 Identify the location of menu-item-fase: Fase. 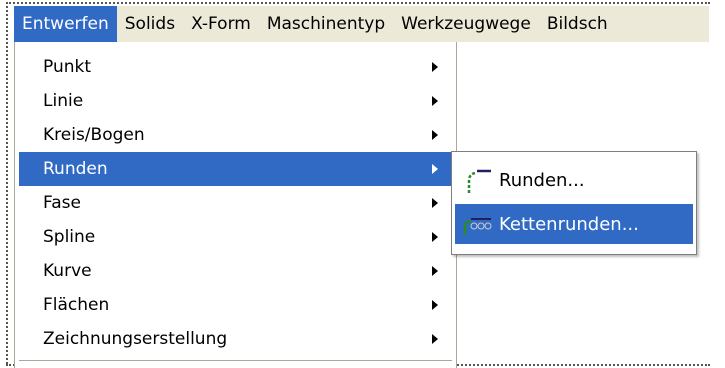
(235, 203).